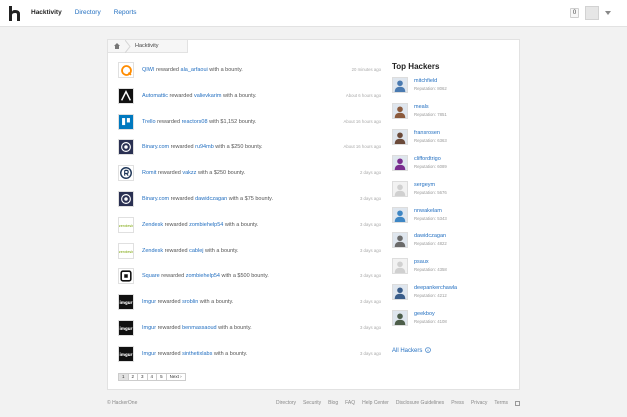 This screenshot has height=417, width=627. Describe the element at coordinates (148, 70) in the screenshot. I see `feed-org-link: QIWI` at that location.